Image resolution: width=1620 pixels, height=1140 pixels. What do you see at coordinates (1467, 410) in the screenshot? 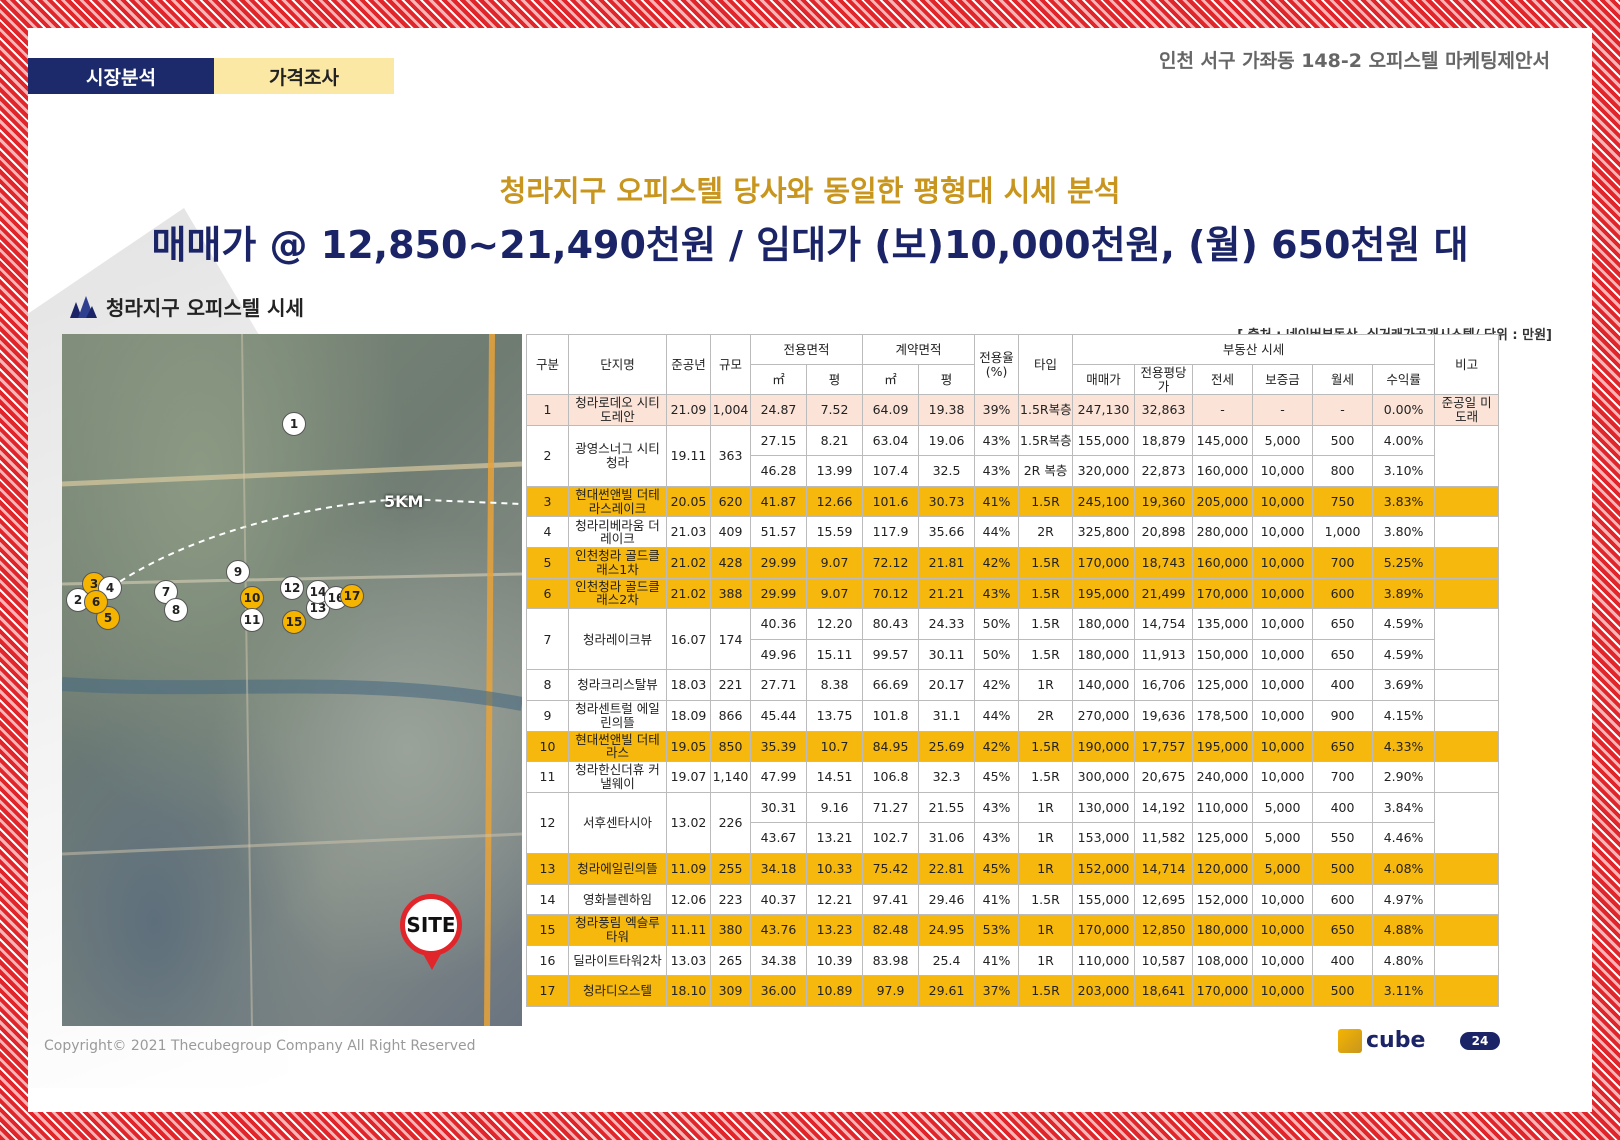
I see `cell-note: 준공일 미도래` at bounding box center [1467, 410].